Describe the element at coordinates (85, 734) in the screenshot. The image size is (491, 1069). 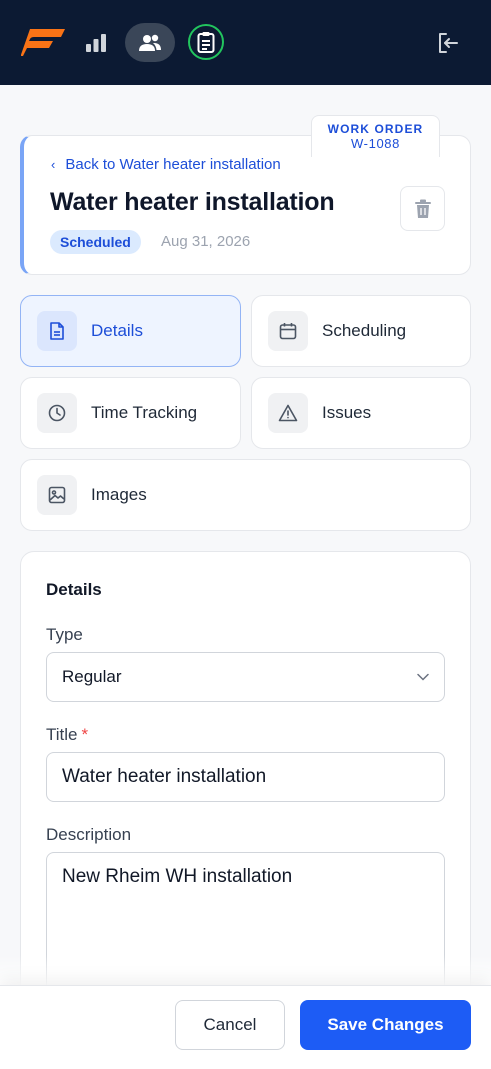
I see `required-mark: *` at that location.